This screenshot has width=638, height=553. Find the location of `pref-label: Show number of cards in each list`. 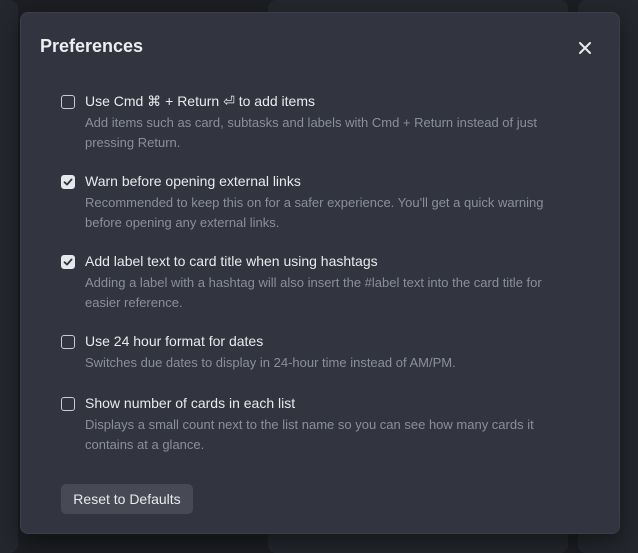

pref-label: Show number of cards in each list is located at coordinates (190, 403).